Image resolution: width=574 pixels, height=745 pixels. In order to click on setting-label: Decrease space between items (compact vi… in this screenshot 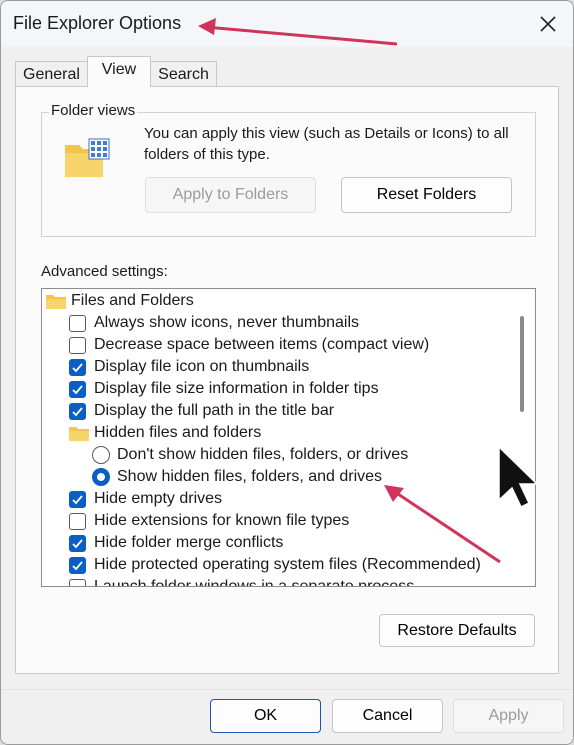, I will do `click(262, 344)`.